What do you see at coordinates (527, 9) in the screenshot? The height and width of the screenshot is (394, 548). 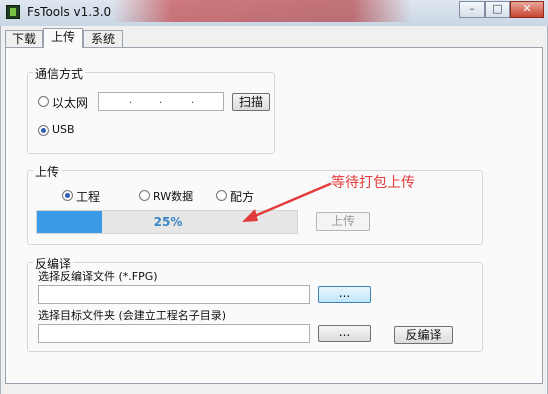 I see `close-button: ✕` at bounding box center [527, 9].